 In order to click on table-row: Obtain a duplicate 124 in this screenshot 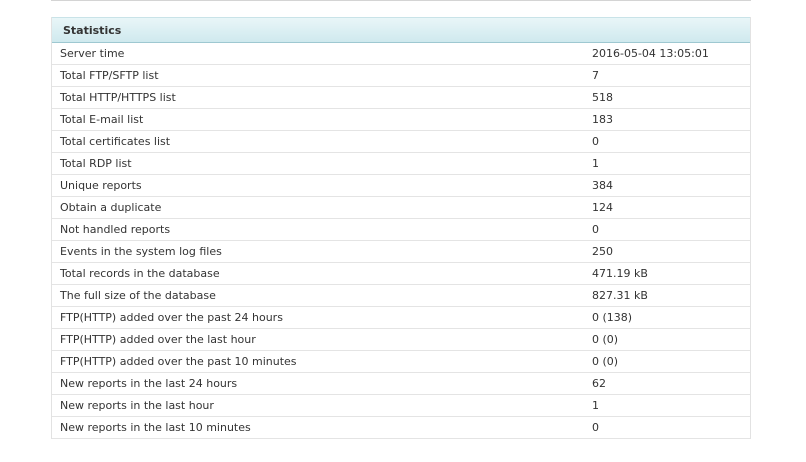, I will do `click(401, 207)`.